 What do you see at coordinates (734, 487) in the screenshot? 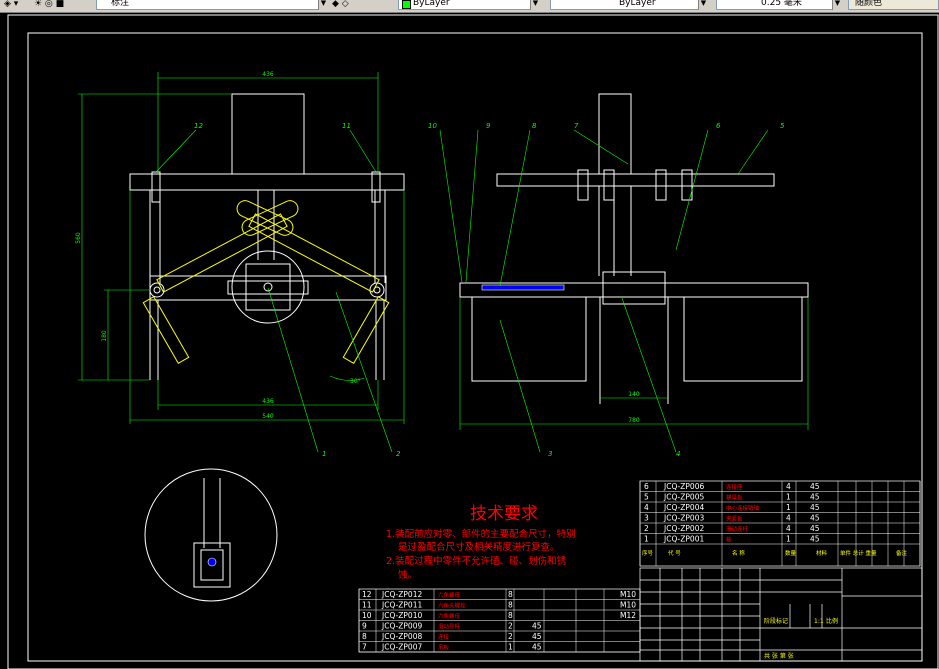
I see `bom-upper-cell-name: 连接座` at bounding box center [734, 487].